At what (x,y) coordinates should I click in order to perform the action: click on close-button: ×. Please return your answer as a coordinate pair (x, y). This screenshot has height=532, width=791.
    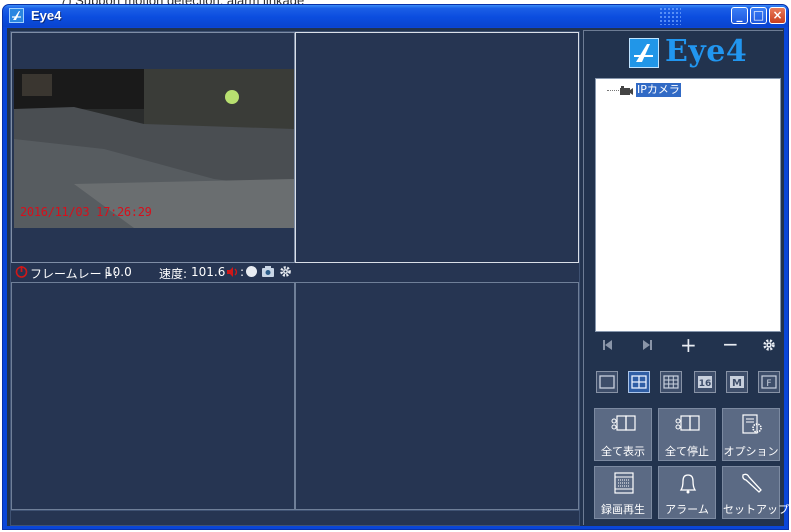
    Looking at the image, I should click on (777, 15).